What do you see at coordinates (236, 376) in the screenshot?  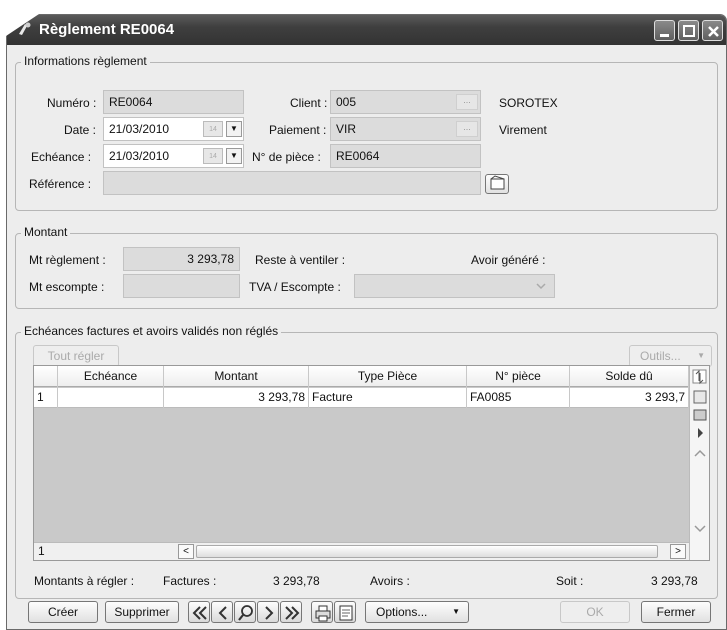 I see `column-montant: Montant` at bounding box center [236, 376].